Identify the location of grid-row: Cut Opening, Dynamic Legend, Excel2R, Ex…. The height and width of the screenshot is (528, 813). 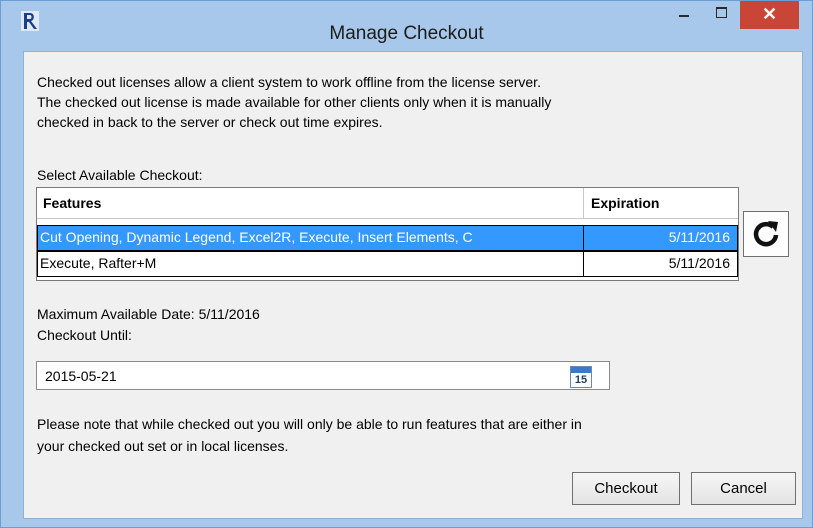
(387, 238).